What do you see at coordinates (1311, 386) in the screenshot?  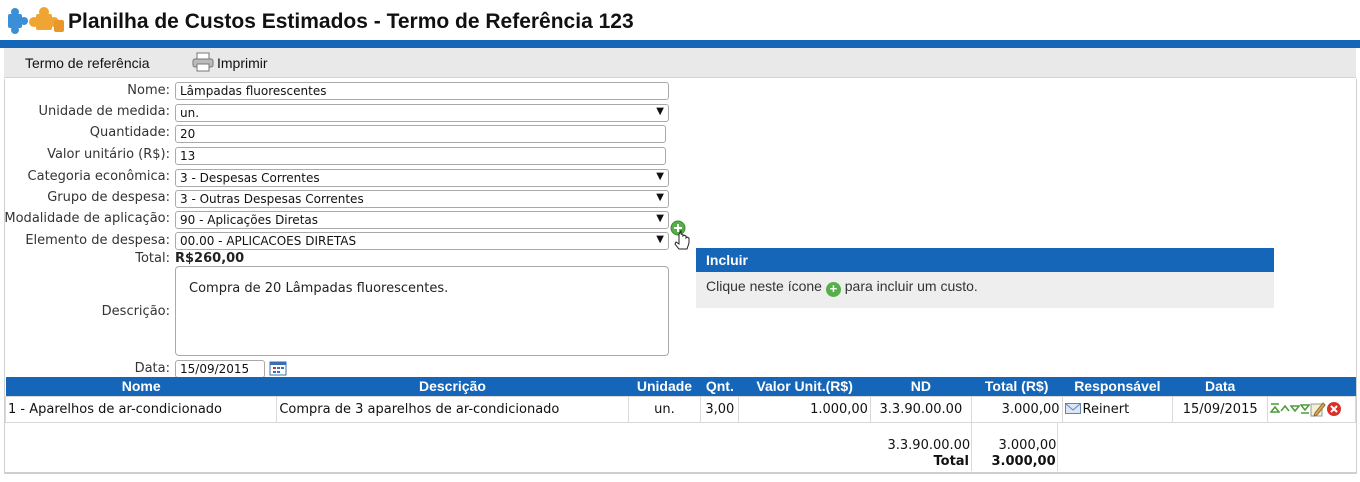 I see `col-header-actions` at bounding box center [1311, 386].